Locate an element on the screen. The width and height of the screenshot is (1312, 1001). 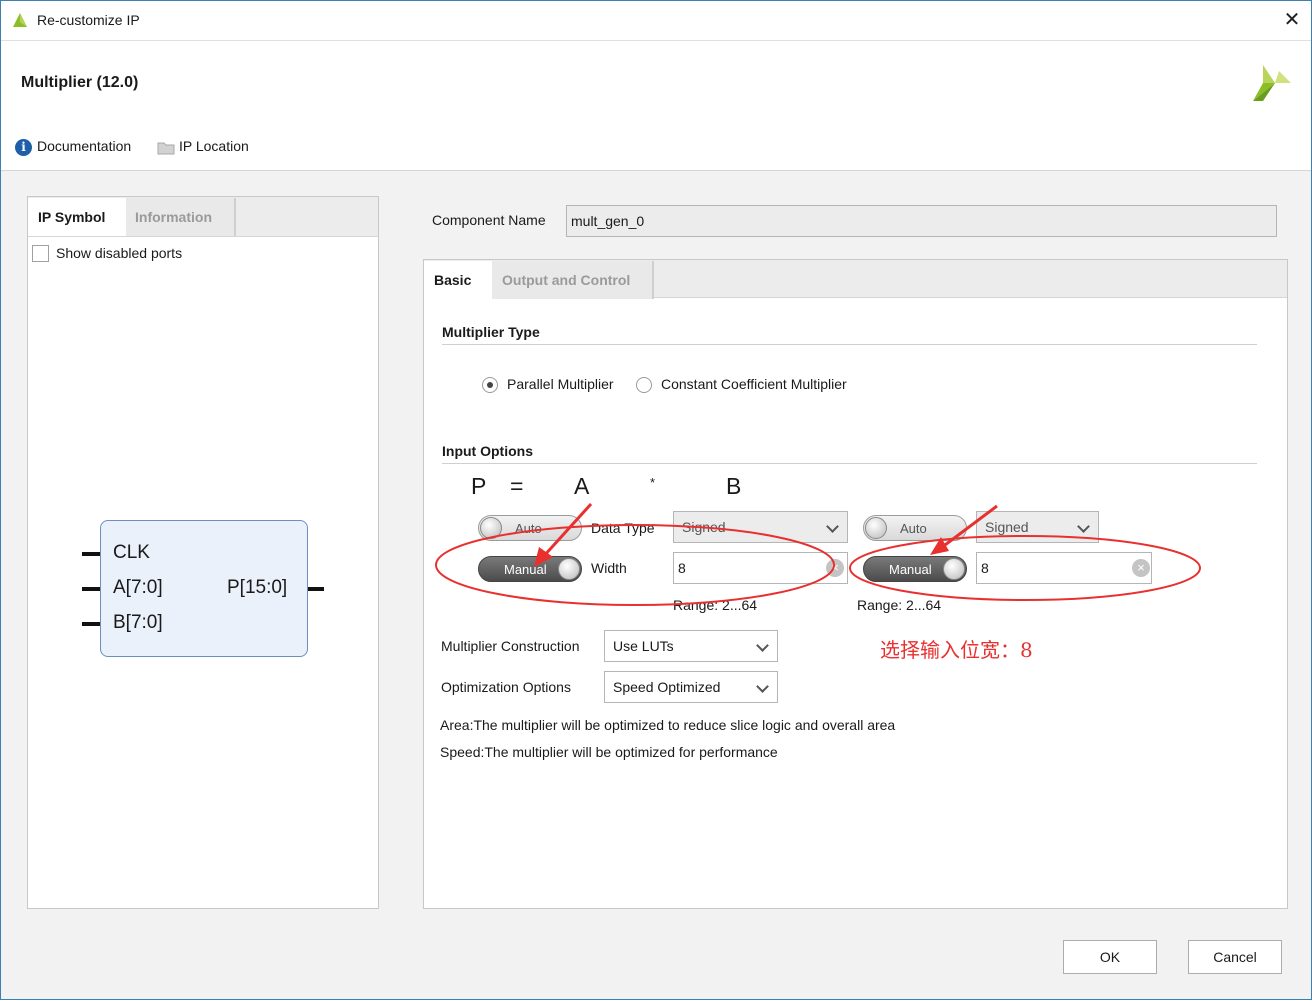
annotation-ellipse-a is located at coordinates (635, 565).